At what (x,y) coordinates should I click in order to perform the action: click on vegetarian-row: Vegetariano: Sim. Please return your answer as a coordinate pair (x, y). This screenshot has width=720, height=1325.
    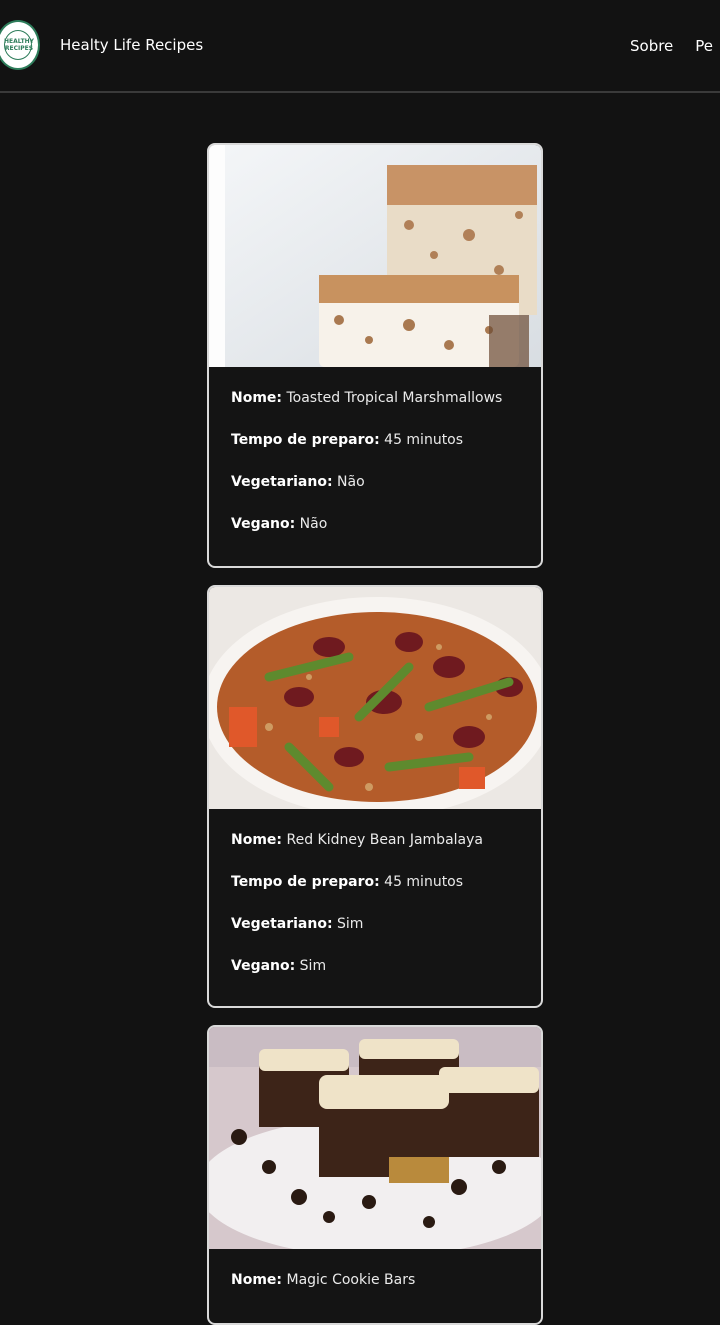
    Looking at the image, I should click on (375, 924).